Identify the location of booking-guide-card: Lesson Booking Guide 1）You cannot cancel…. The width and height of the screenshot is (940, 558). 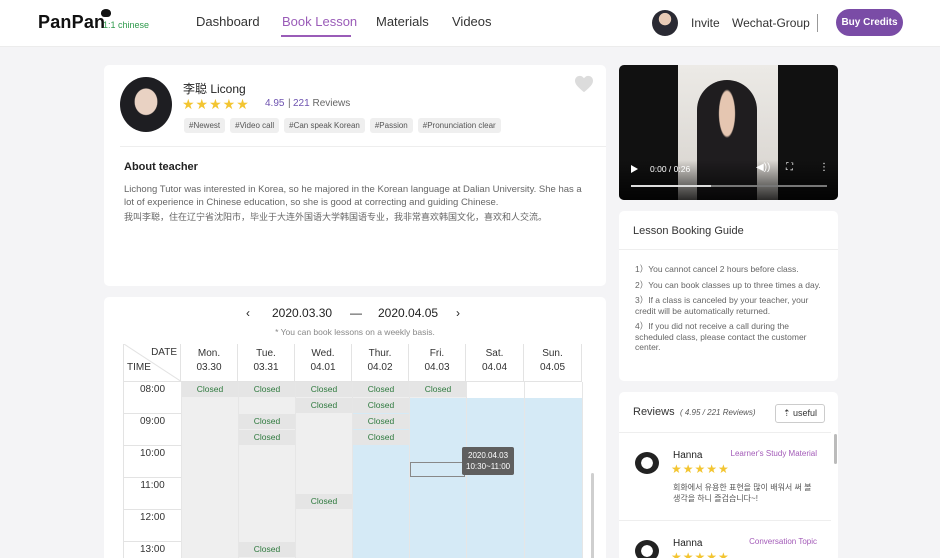
(728, 296).